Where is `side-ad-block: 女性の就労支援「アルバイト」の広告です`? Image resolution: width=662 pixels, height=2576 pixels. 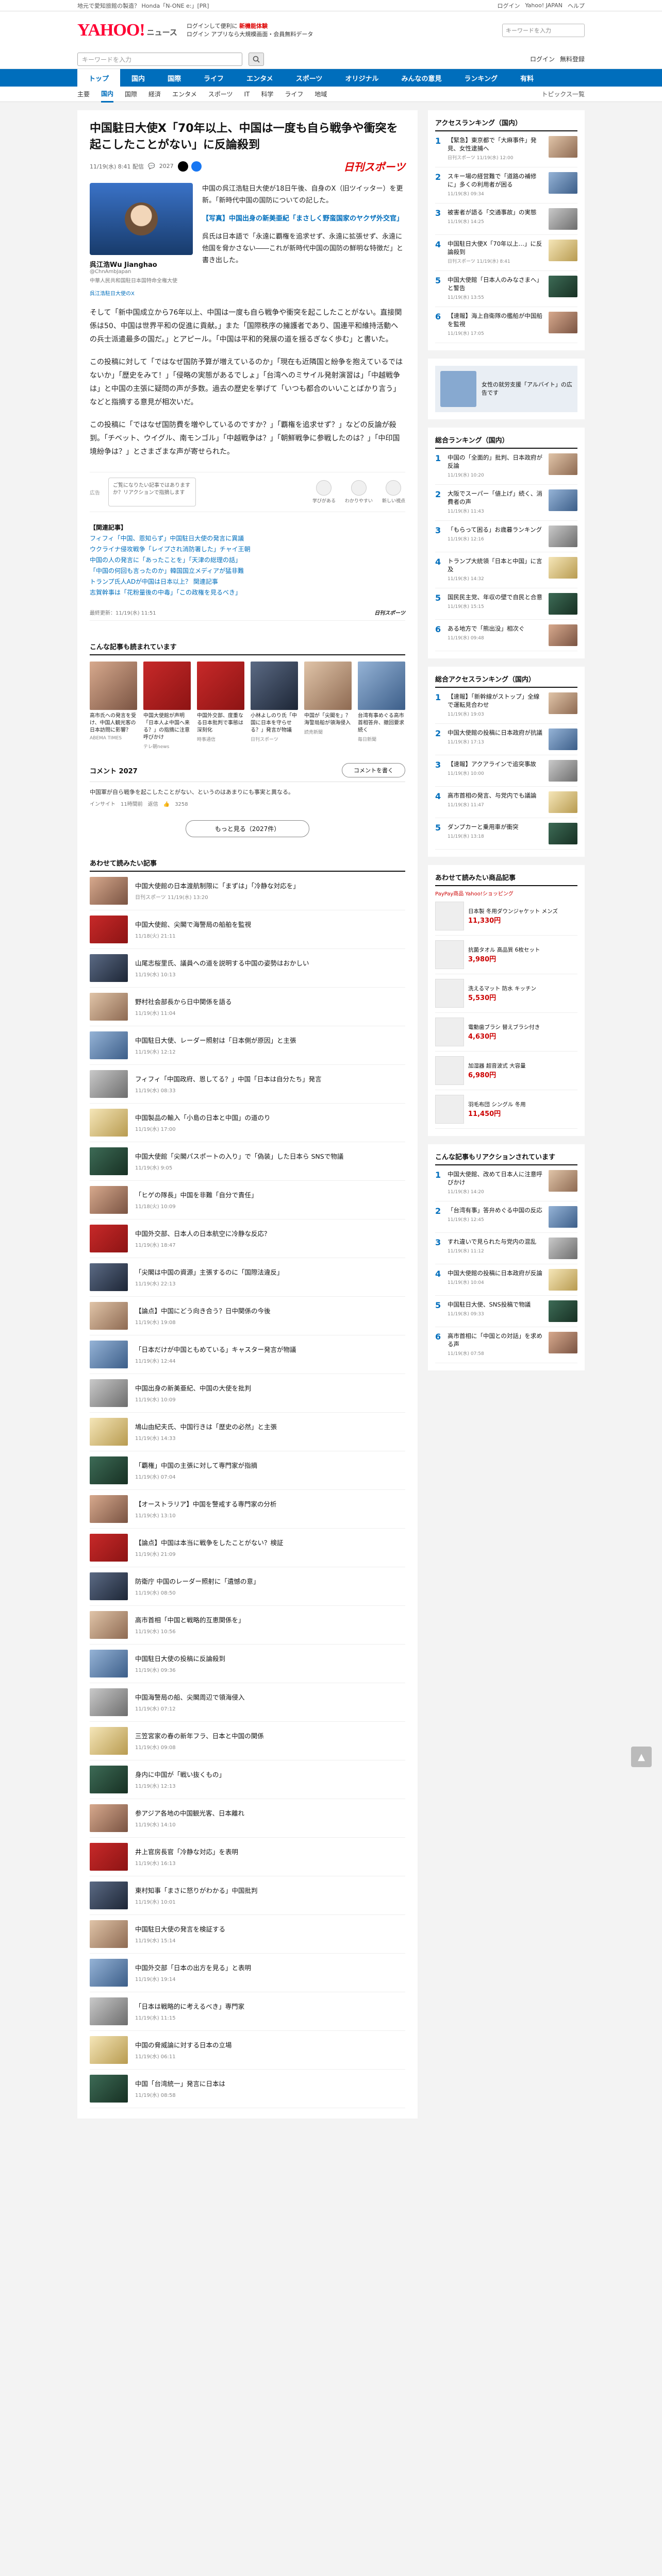
side-ad-block: 女性の就労支援「アルバイト」の広告です is located at coordinates (506, 389).